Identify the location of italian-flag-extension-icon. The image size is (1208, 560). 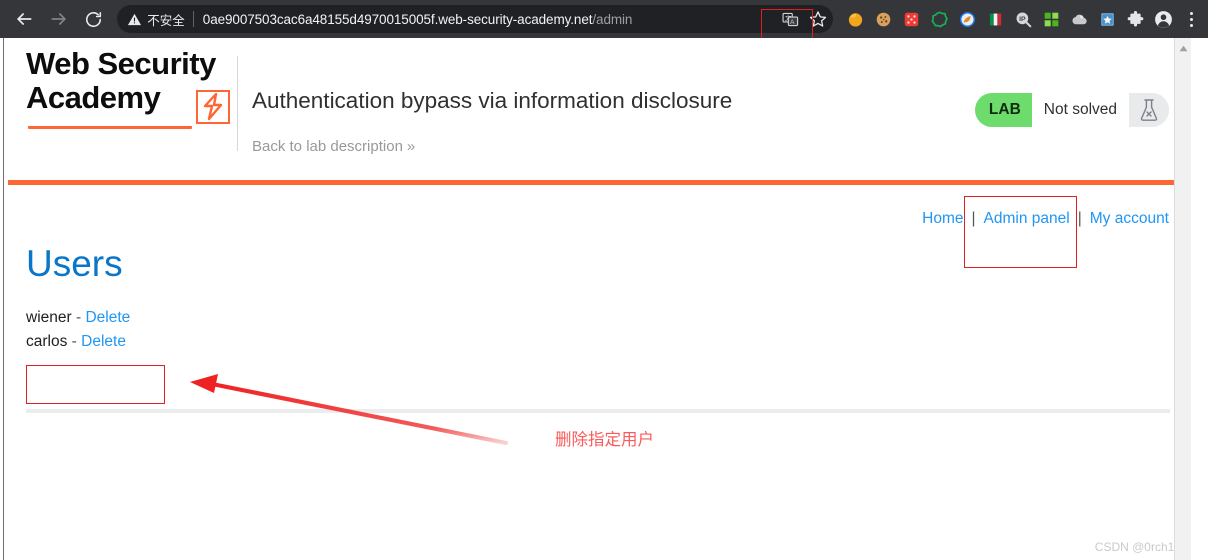
(995, 19).